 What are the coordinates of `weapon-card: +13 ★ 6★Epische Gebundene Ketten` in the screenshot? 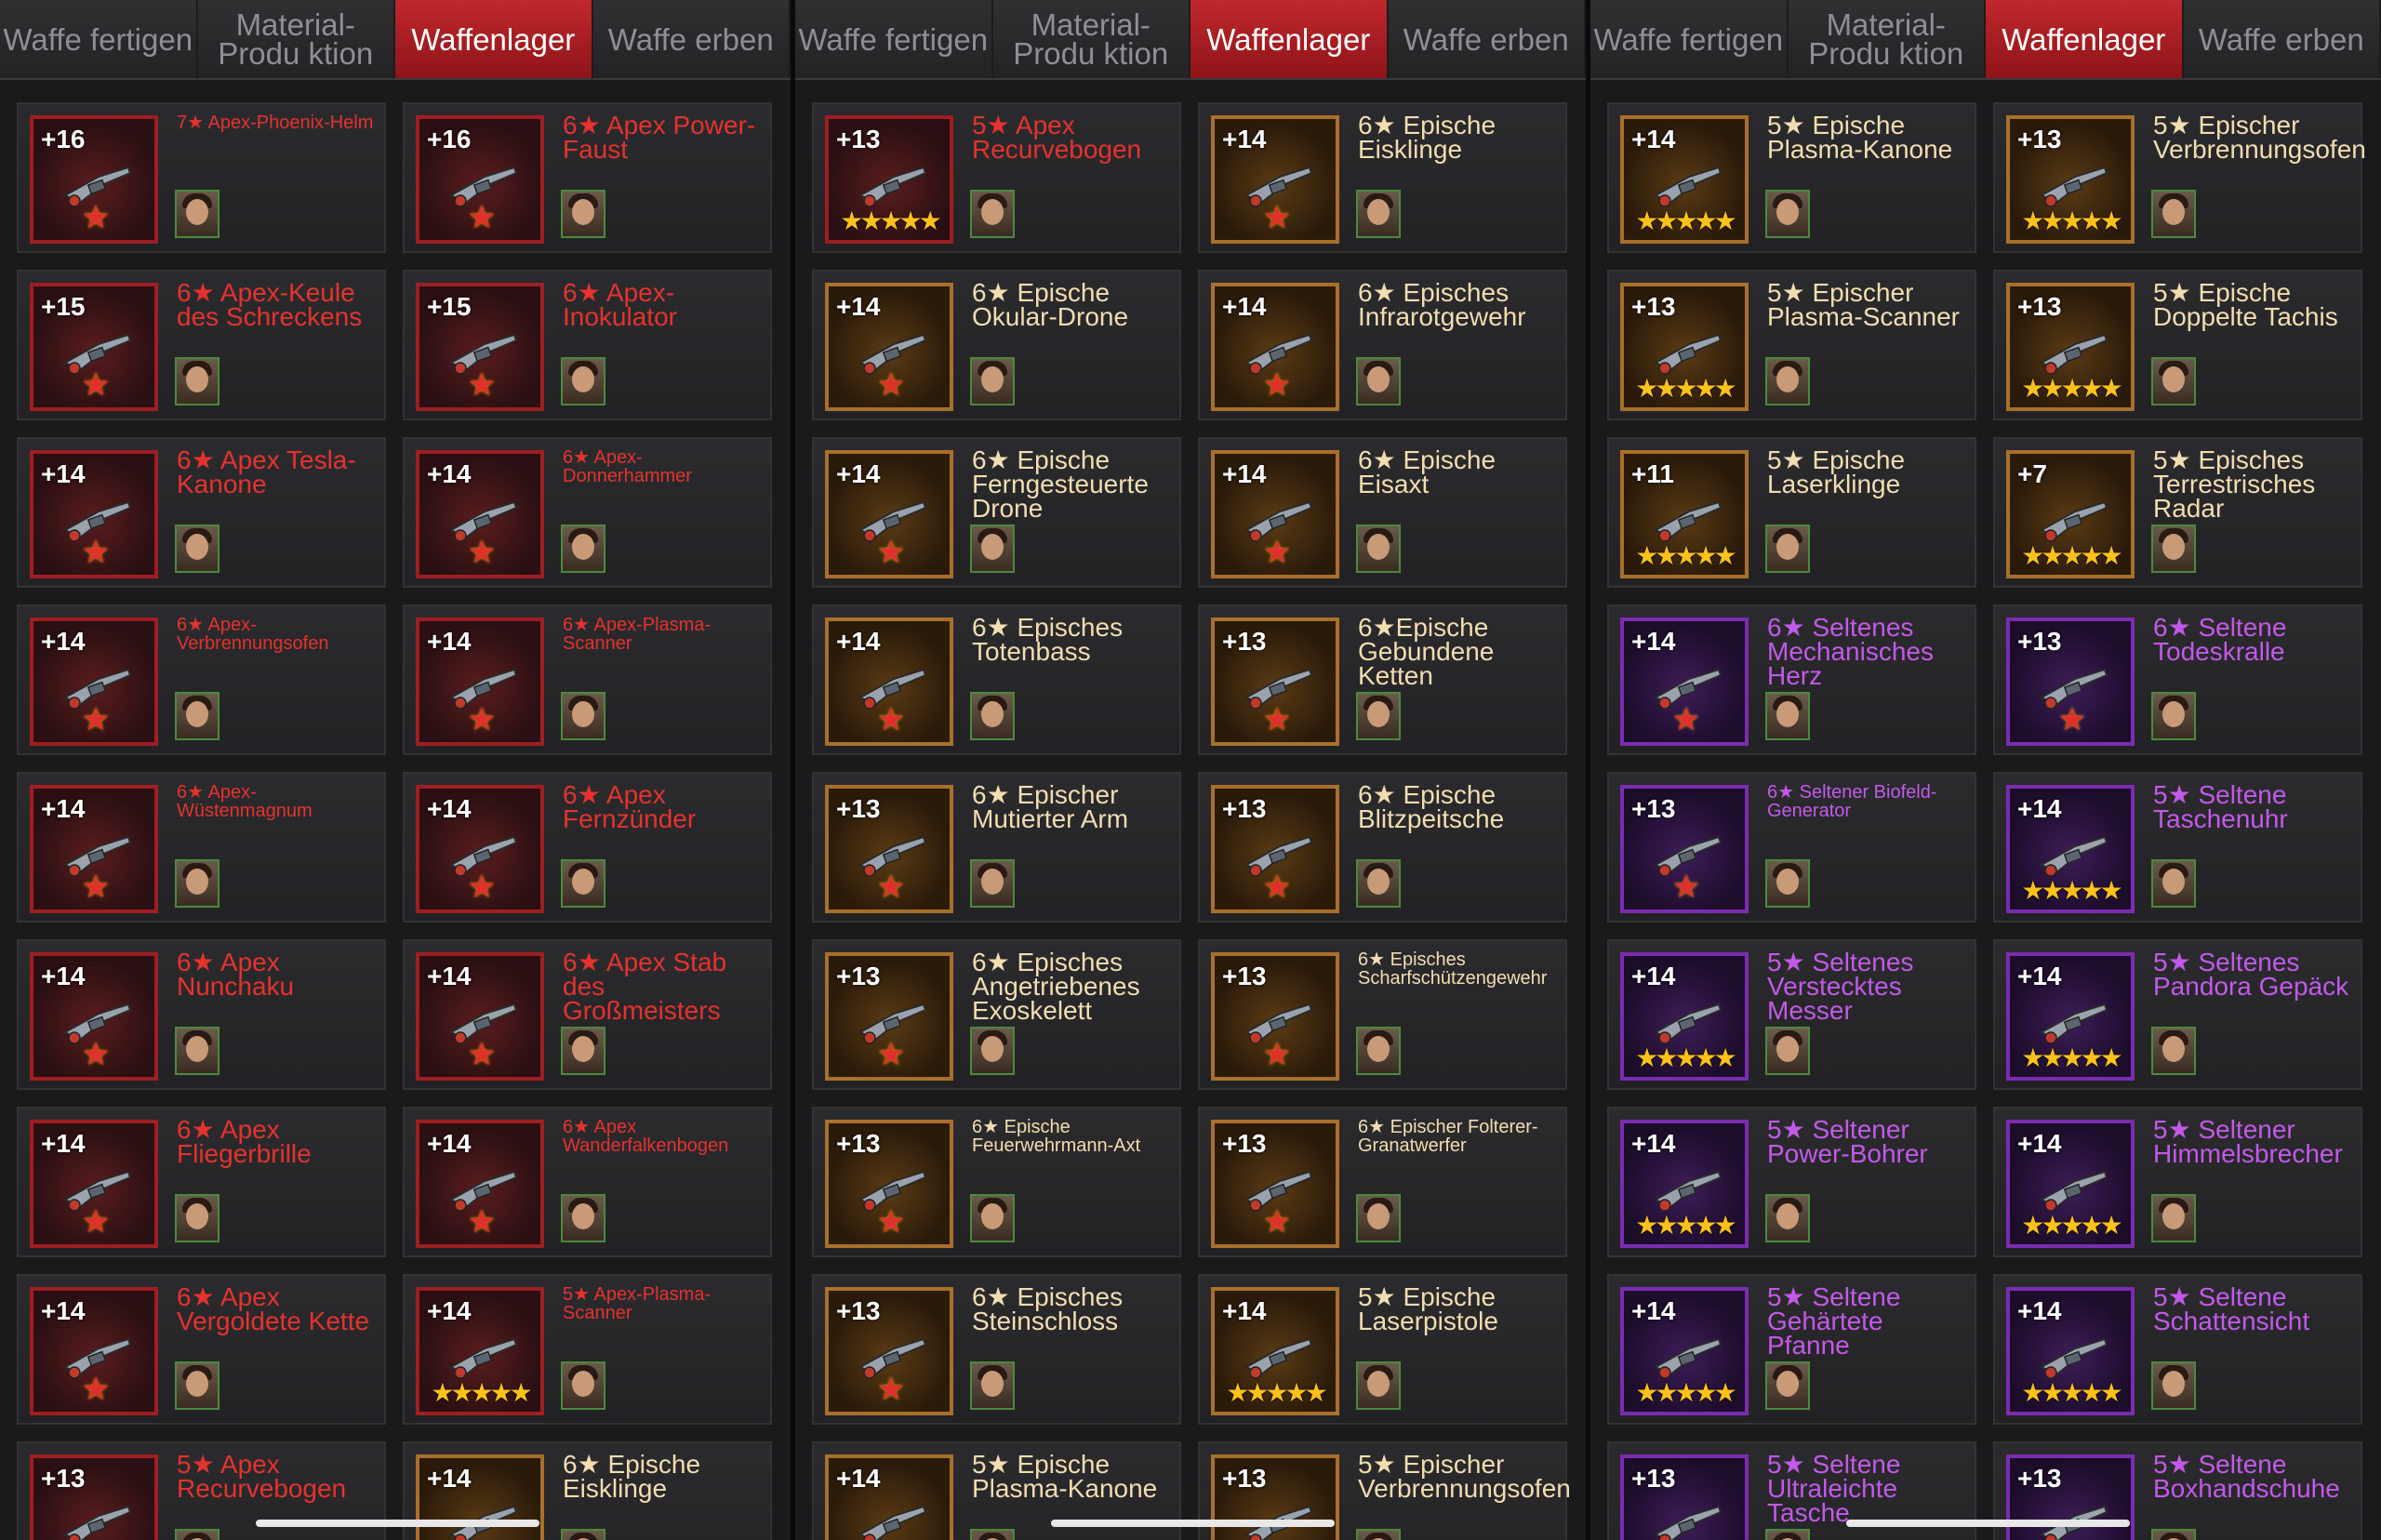 It's located at (1382, 679).